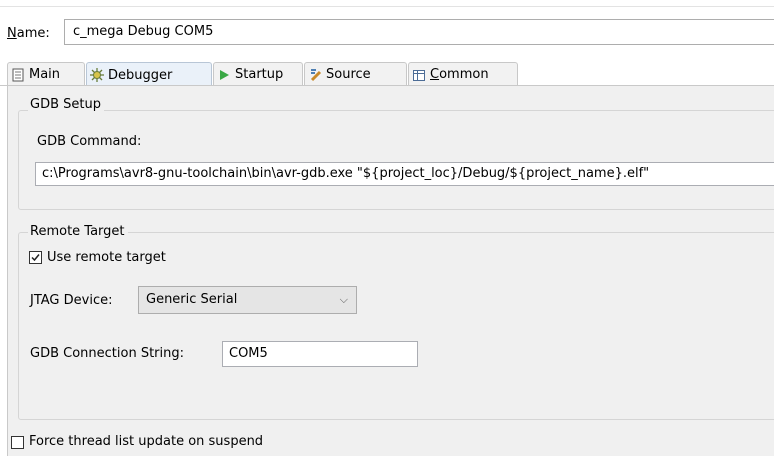 The height and width of the screenshot is (456, 774). Describe the element at coordinates (320, 354) in the screenshot. I see `gdb-connection-string-input: COM5` at that location.